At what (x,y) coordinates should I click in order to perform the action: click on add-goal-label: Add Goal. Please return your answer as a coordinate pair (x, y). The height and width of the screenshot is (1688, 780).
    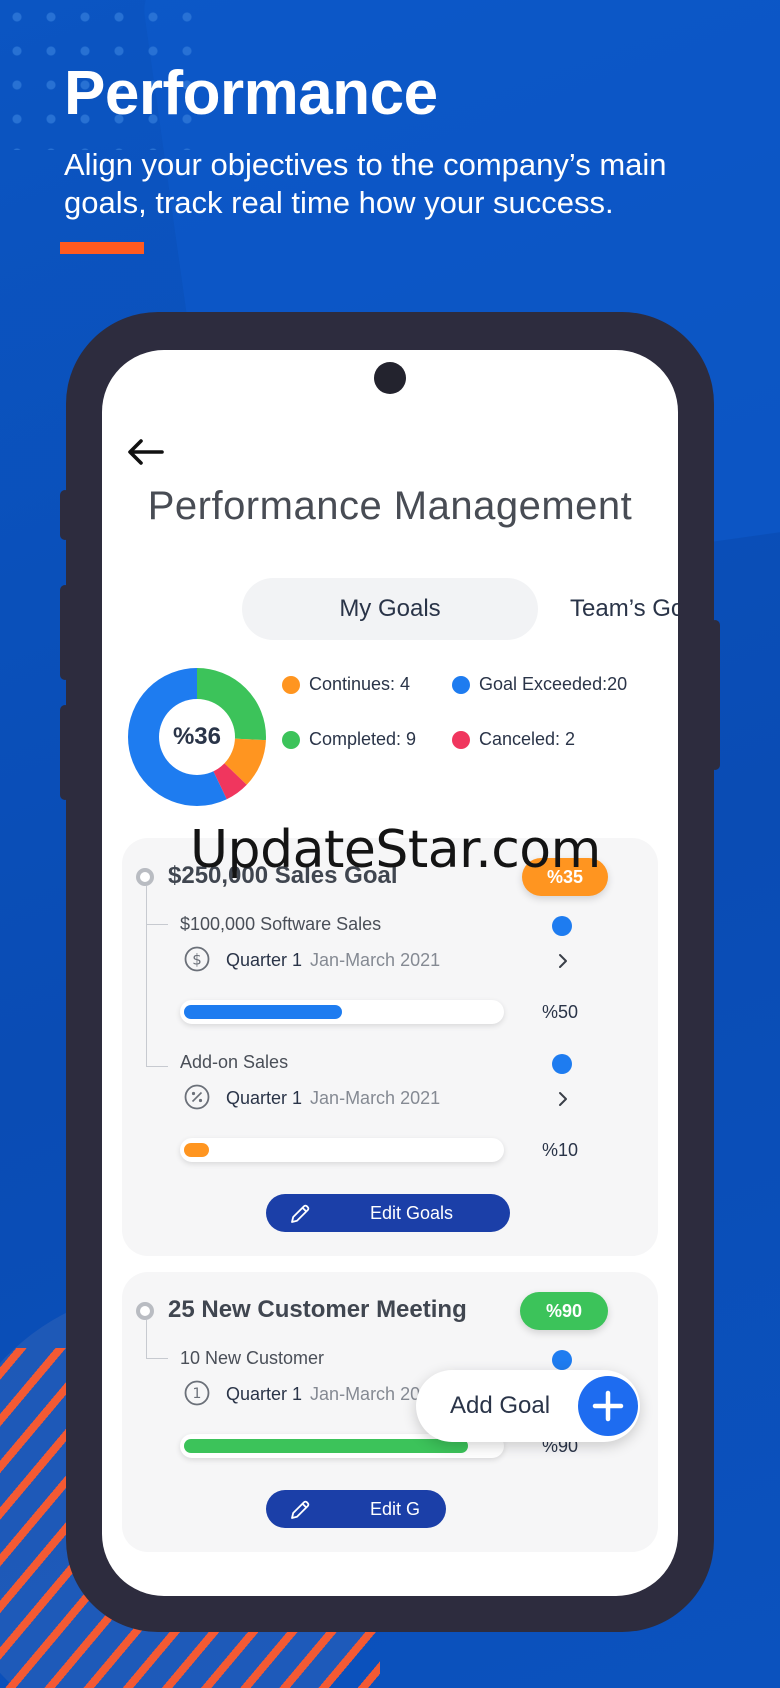
    Looking at the image, I should click on (500, 1405).